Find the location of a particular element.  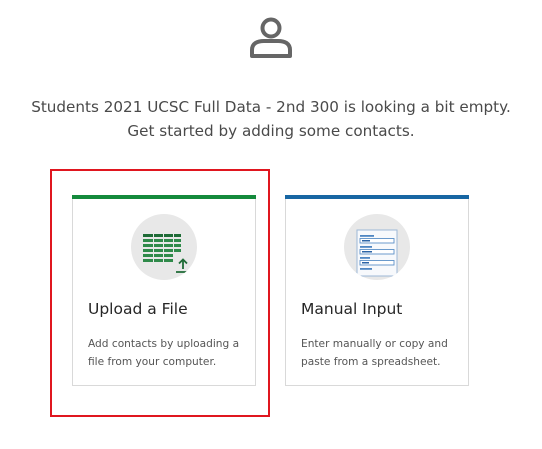

manual-card-description-line2: paste from a spreadsheet. is located at coordinates (371, 362).